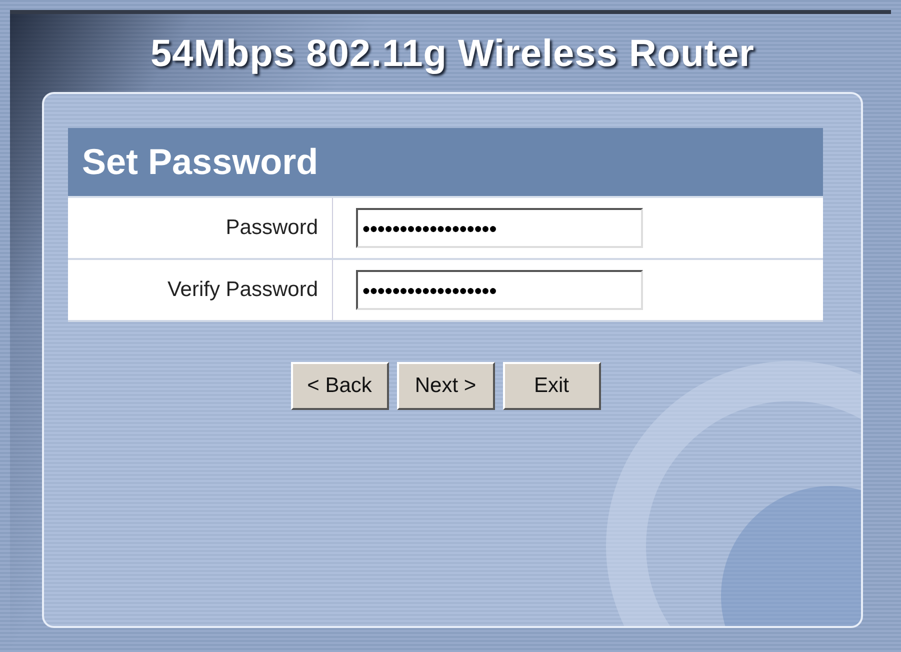 The width and height of the screenshot is (901, 652). Describe the element at coordinates (200, 290) in the screenshot. I see `field-label: Verify Password` at that location.